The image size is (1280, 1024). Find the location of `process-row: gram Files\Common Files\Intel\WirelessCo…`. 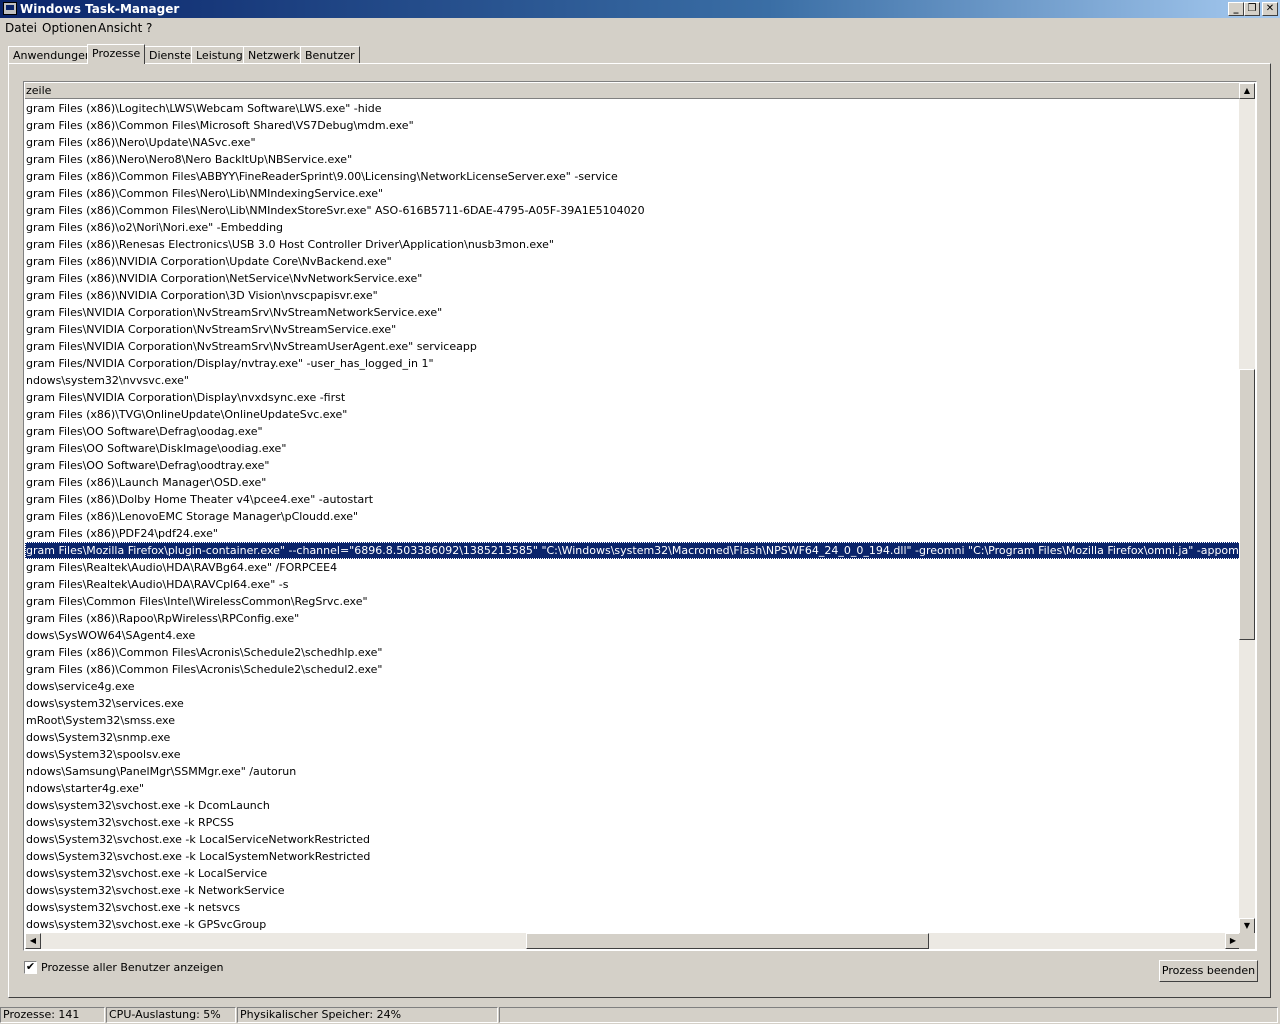

process-row: gram Files\Common Files\Intel\WirelessCo… is located at coordinates (633, 601).